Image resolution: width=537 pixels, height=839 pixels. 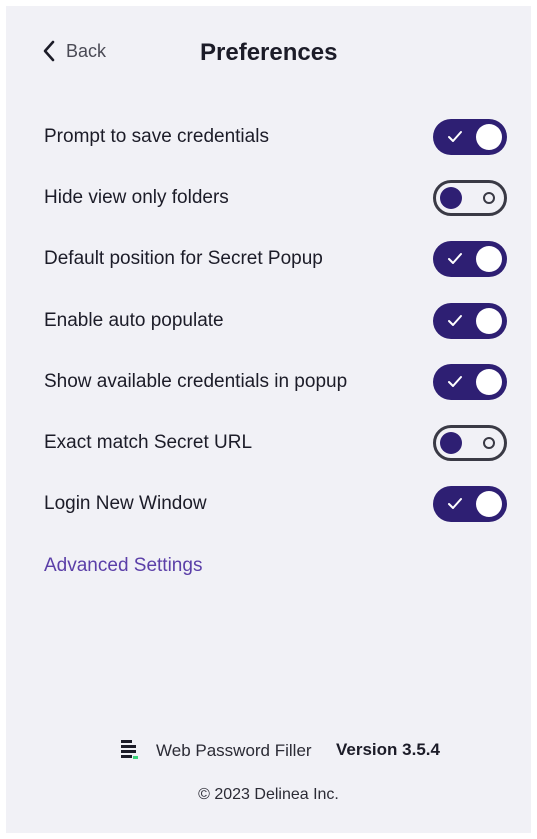 What do you see at coordinates (470, 259) in the screenshot?
I see `default-position-secret-popup-toggle` at bounding box center [470, 259].